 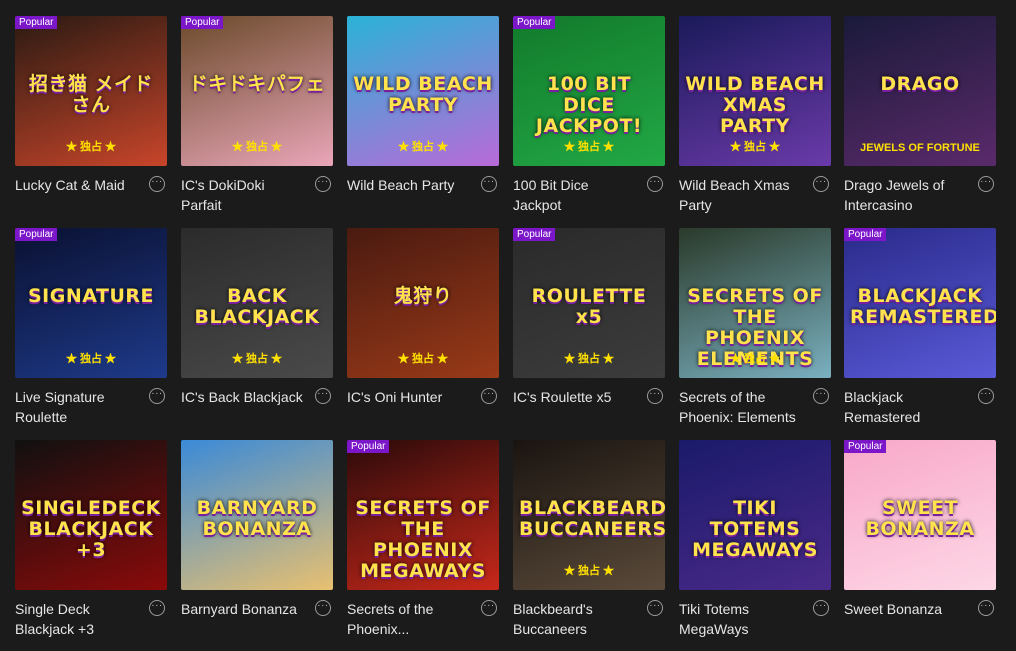 I want to click on game-thumbnail: SINGLEDECK BLACKJACK +3, so click(x=91, y=515).